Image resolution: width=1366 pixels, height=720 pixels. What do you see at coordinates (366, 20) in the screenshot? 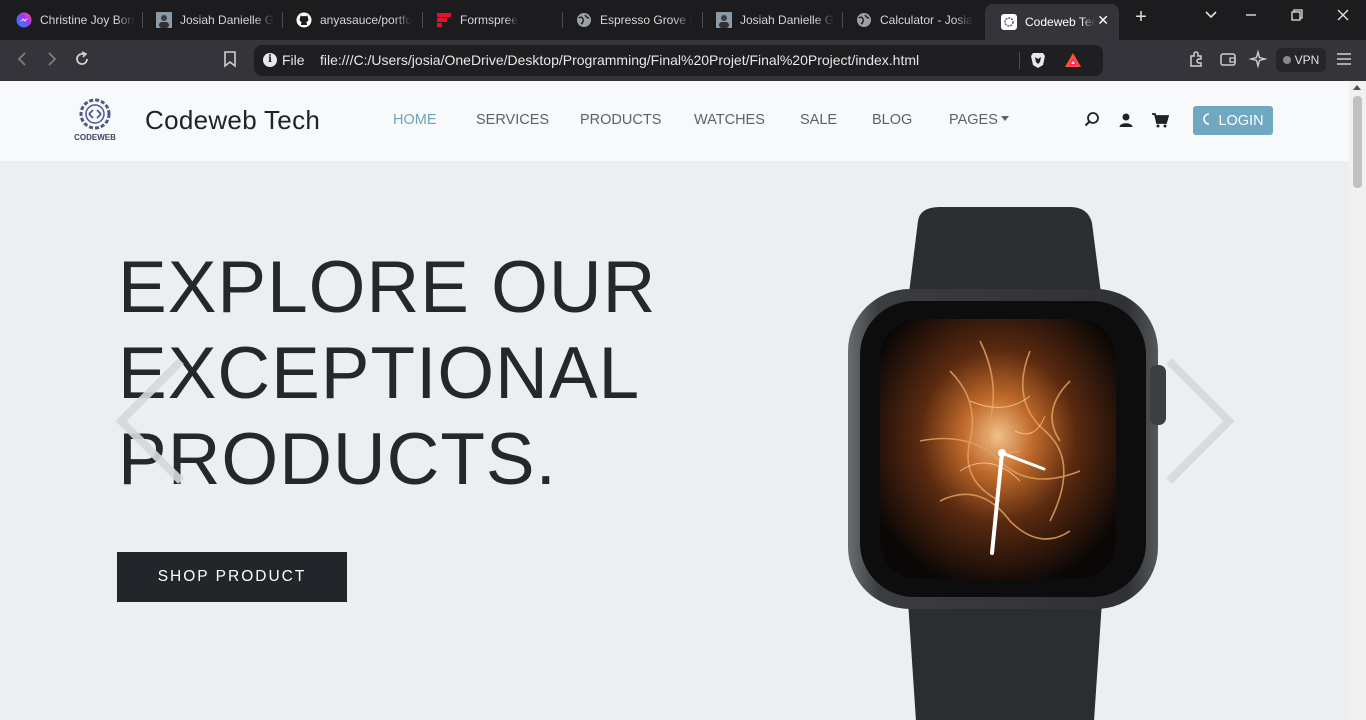
I see `tab-title: anyasauce/portfo` at bounding box center [366, 20].